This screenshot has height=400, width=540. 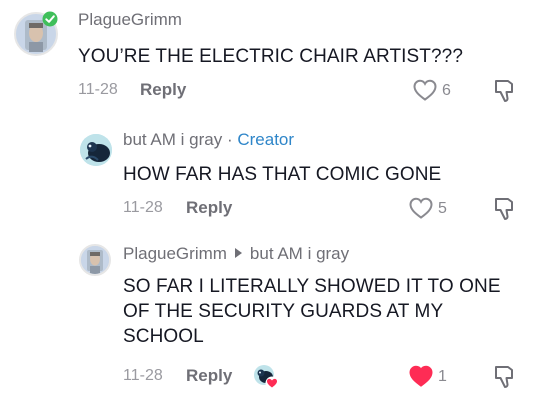 What do you see at coordinates (163, 336) in the screenshot?
I see `comment-text-line: SCHOOL` at bounding box center [163, 336].